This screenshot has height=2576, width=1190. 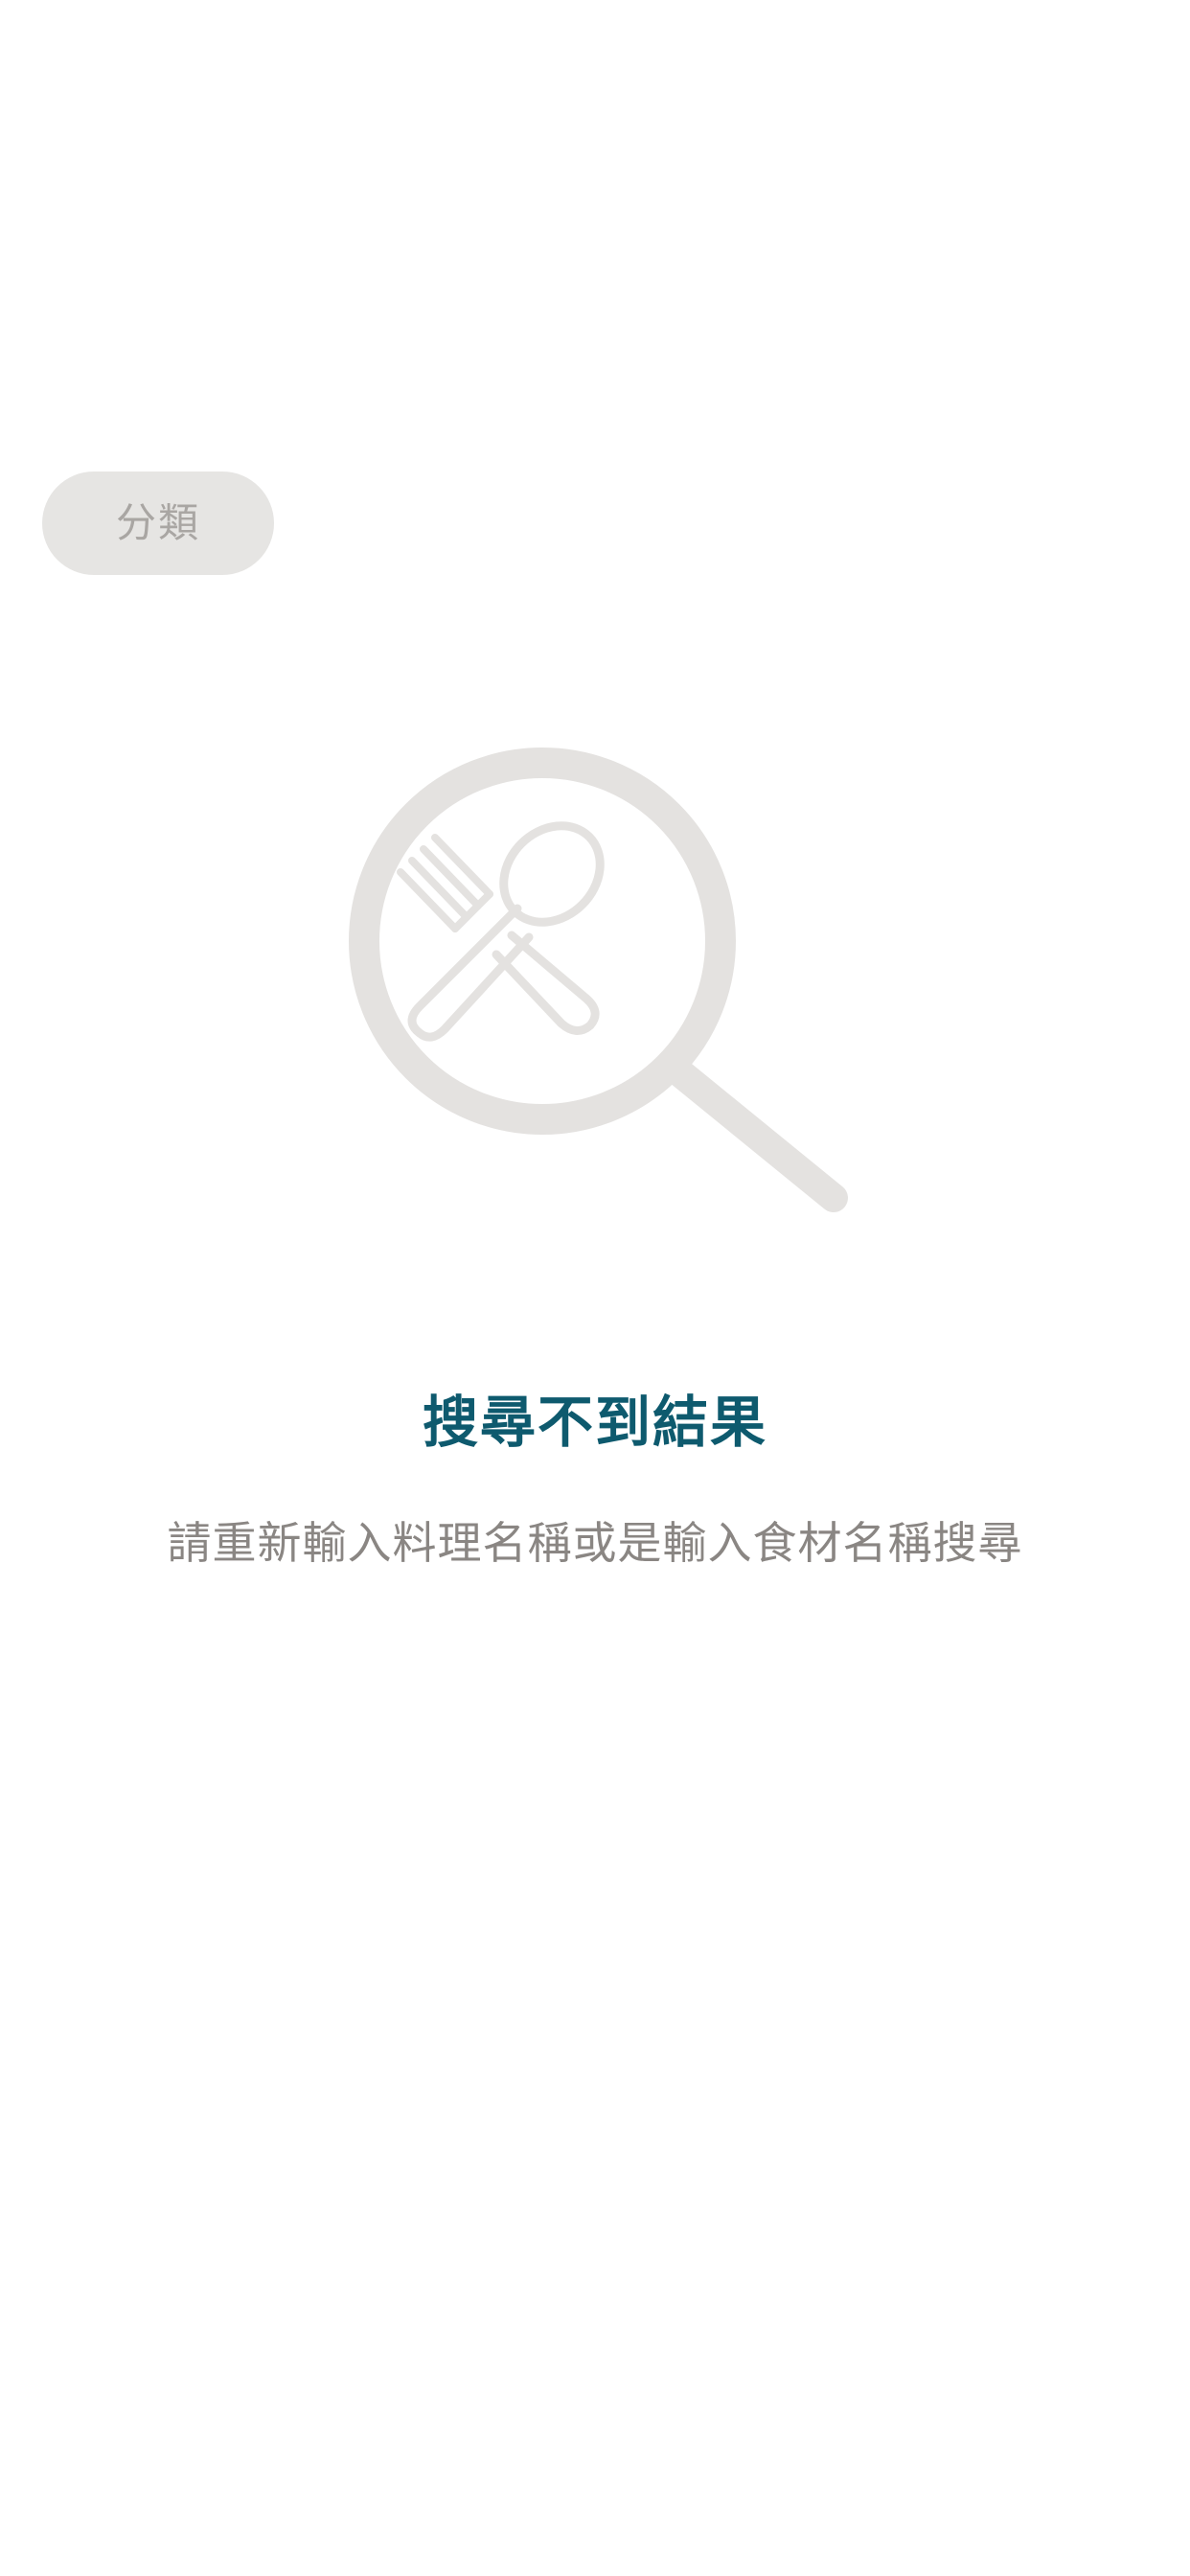 I want to click on no-results-title: 搜尋不到結果, so click(x=594, y=1422).